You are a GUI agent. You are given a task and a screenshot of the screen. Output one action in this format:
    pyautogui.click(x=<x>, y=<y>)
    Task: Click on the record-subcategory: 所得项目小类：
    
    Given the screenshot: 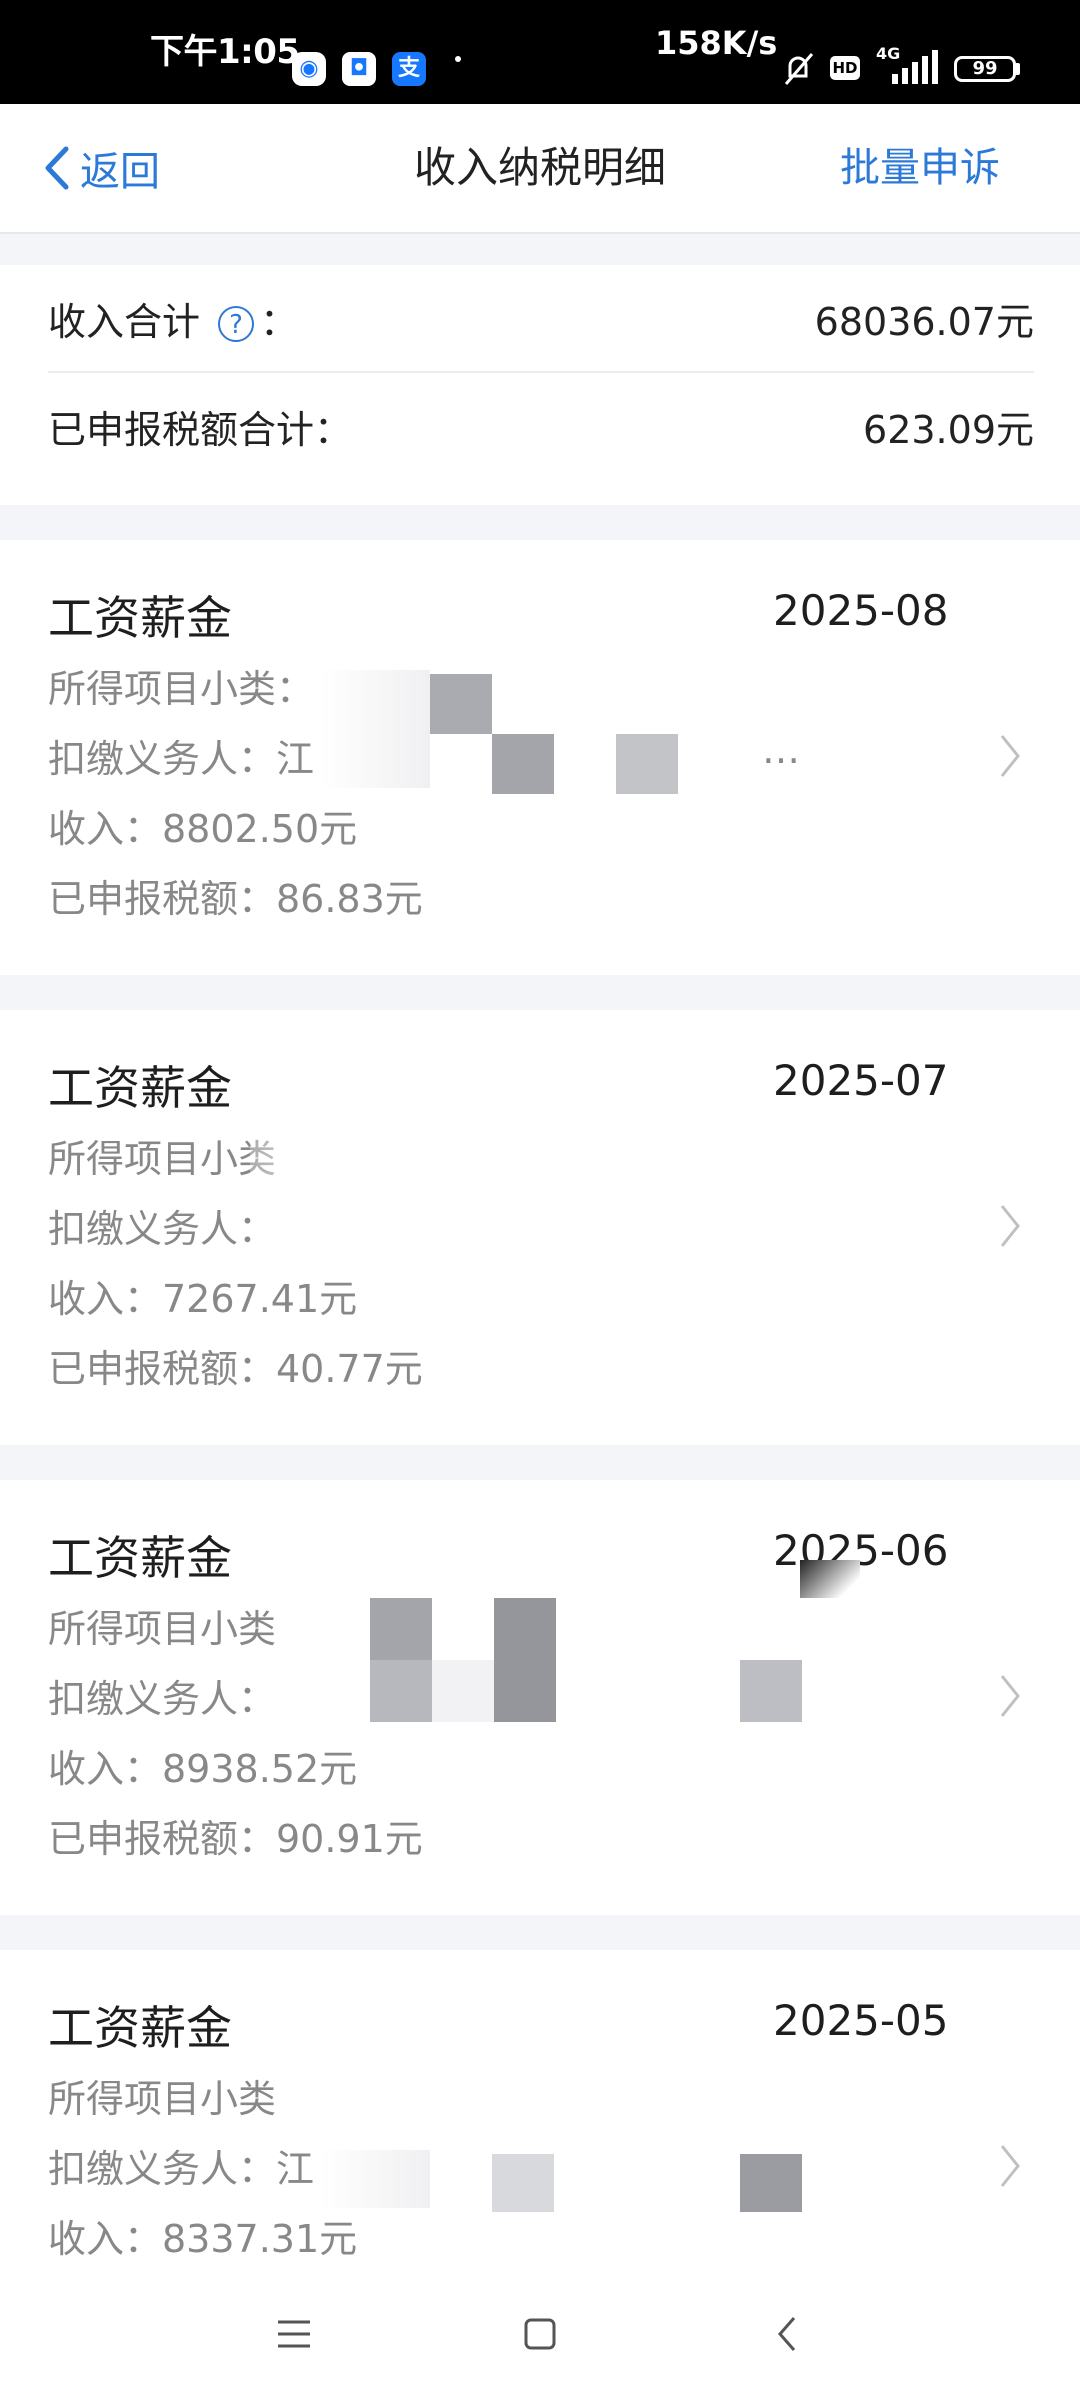 What is the action you would take?
    pyautogui.click(x=181, y=689)
    